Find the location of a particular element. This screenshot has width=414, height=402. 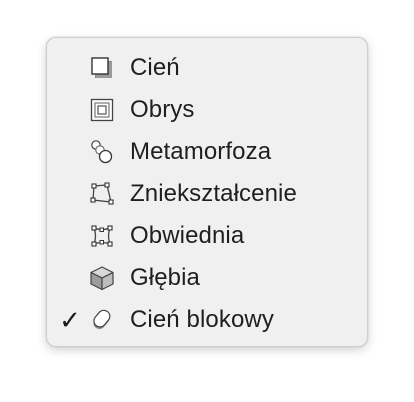

distort-icon is located at coordinates (102, 194).